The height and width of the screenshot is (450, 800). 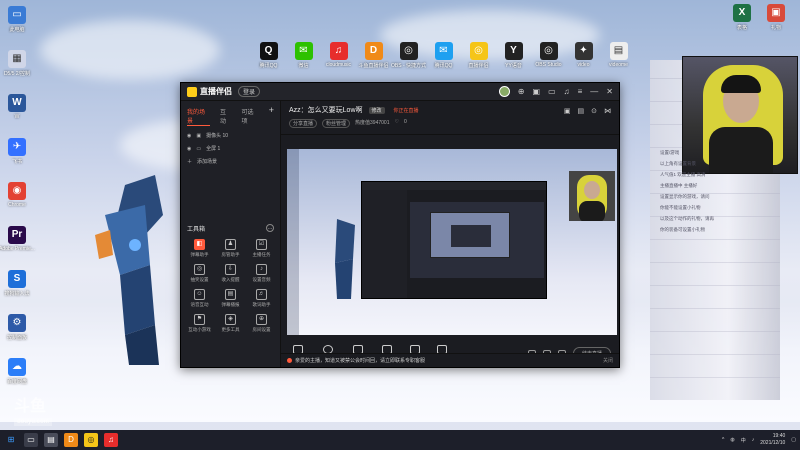 What do you see at coordinates (17, 26) in the screenshot?
I see `desktop-shortcut: ▭ 此电脑` at bounding box center [17, 26].